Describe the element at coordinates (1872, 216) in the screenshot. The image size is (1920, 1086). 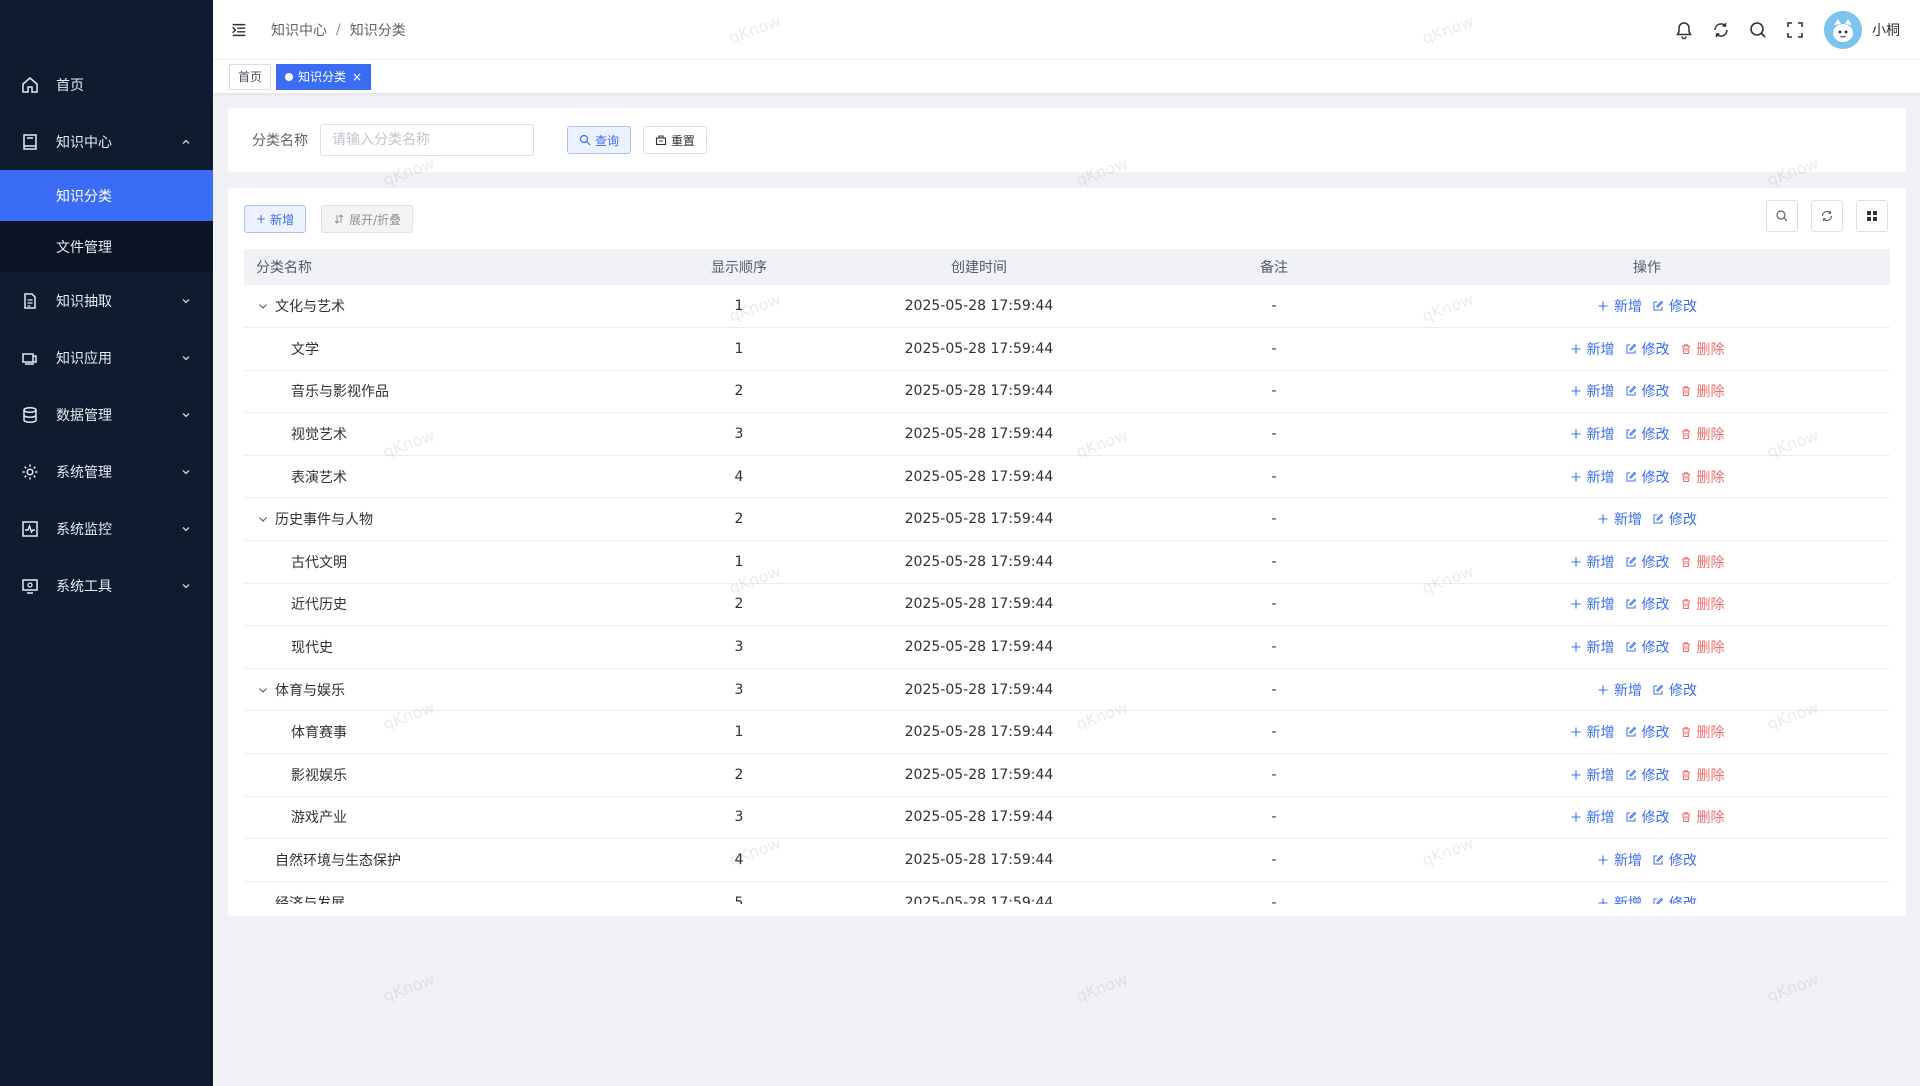
I see `columns-button` at that location.